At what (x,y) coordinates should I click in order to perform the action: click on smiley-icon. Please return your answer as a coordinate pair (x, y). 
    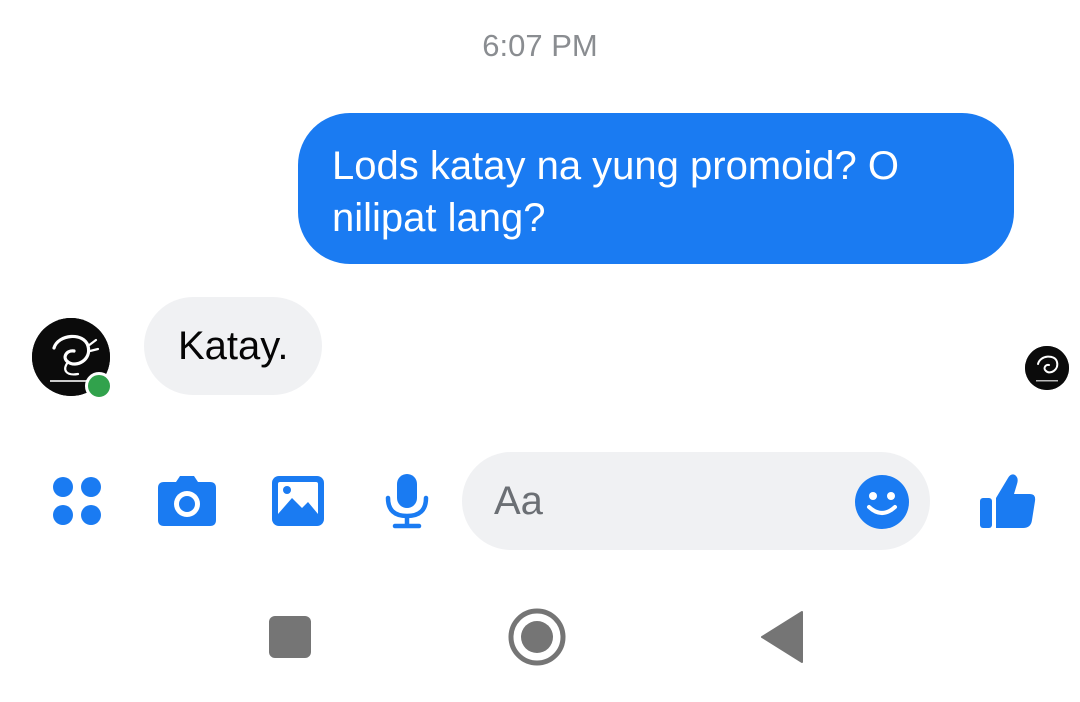
    Looking at the image, I should click on (882, 502).